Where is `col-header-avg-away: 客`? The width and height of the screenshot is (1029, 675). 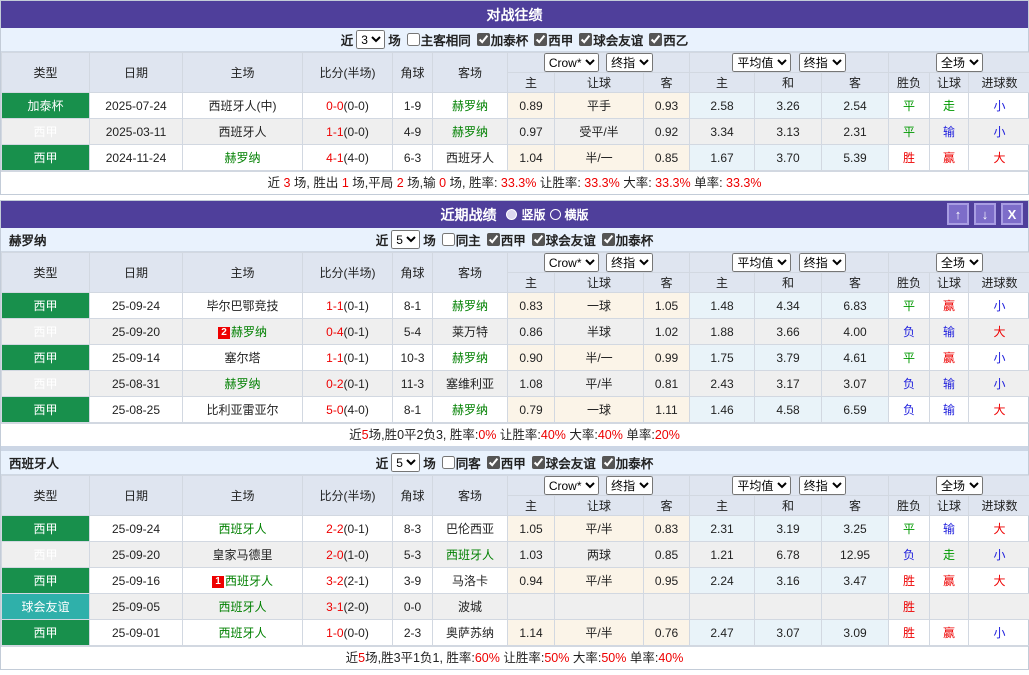 col-header-avg-away: 客 is located at coordinates (855, 83).